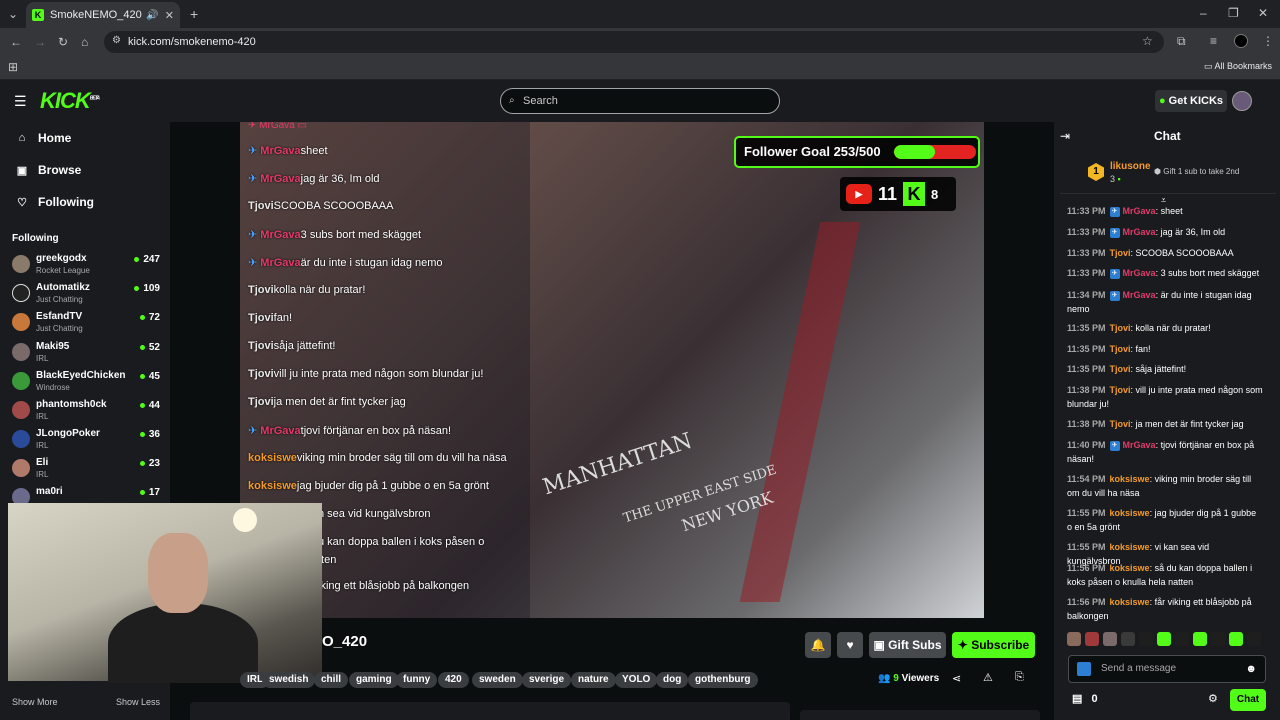  Describe the element at coordinates (85, 470) in the screenshot. I see `following-item: Eli IRL 23` at that location.